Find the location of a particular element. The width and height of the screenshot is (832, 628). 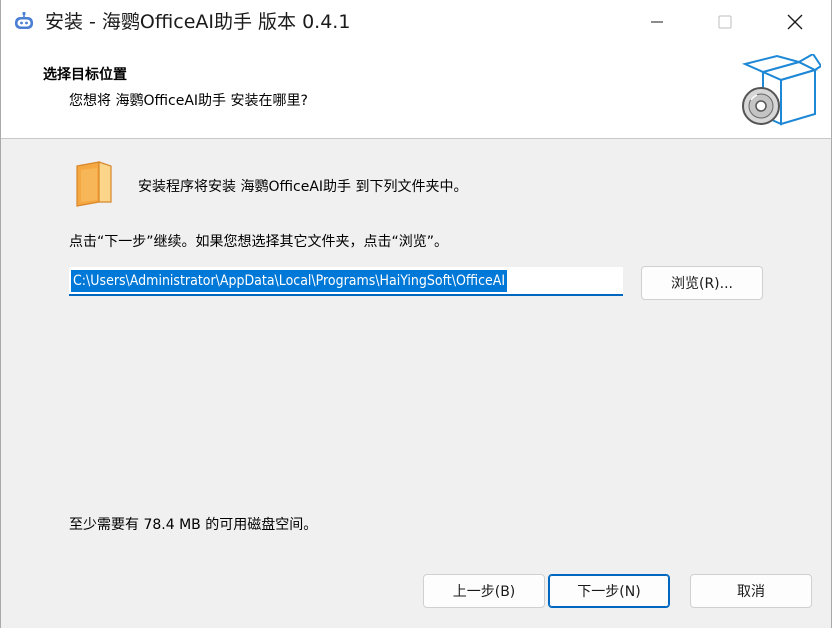

page-title: 选择目标位置 is located at coordinates (85, 75).